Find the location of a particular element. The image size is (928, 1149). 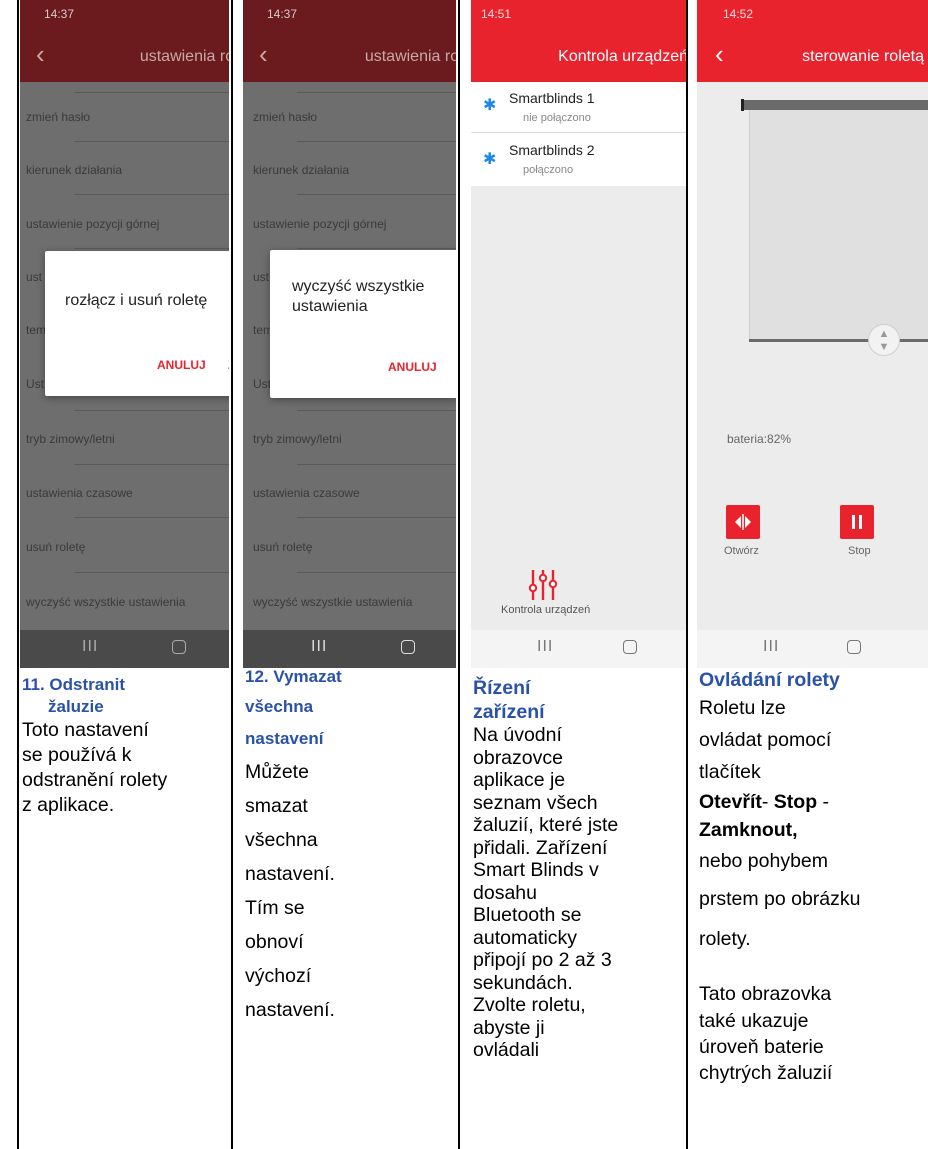

table-border-col3 is located at coordinates (459, 574).